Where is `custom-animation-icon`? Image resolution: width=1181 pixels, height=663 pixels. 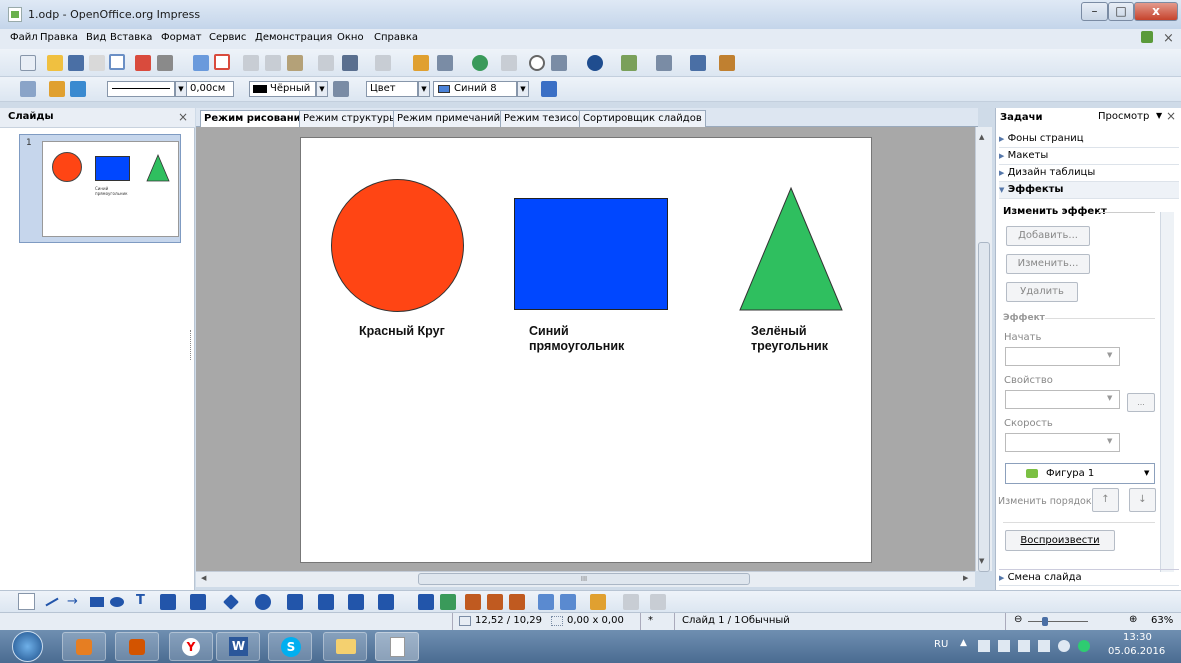
custom-animation-icon is located at coordinates (727, 63).